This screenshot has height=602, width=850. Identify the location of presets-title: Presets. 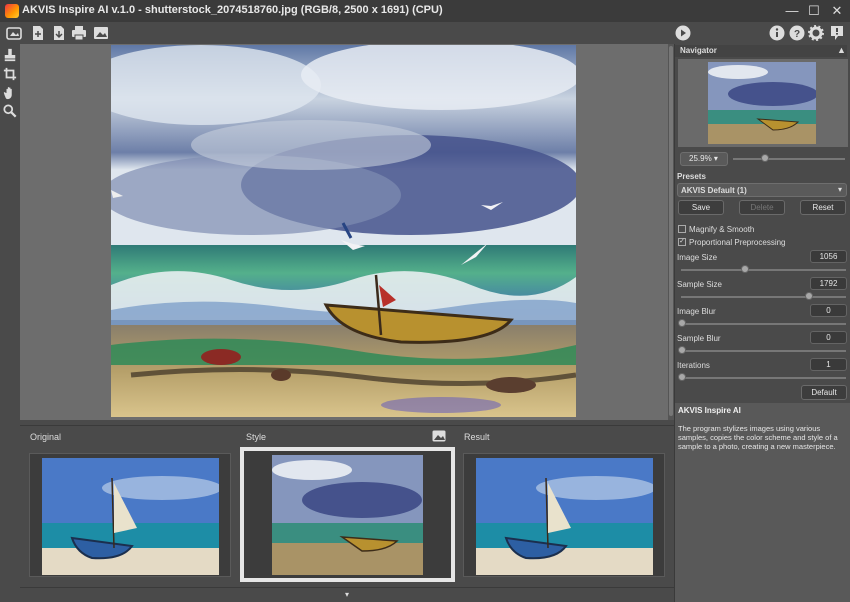
(691, 176).